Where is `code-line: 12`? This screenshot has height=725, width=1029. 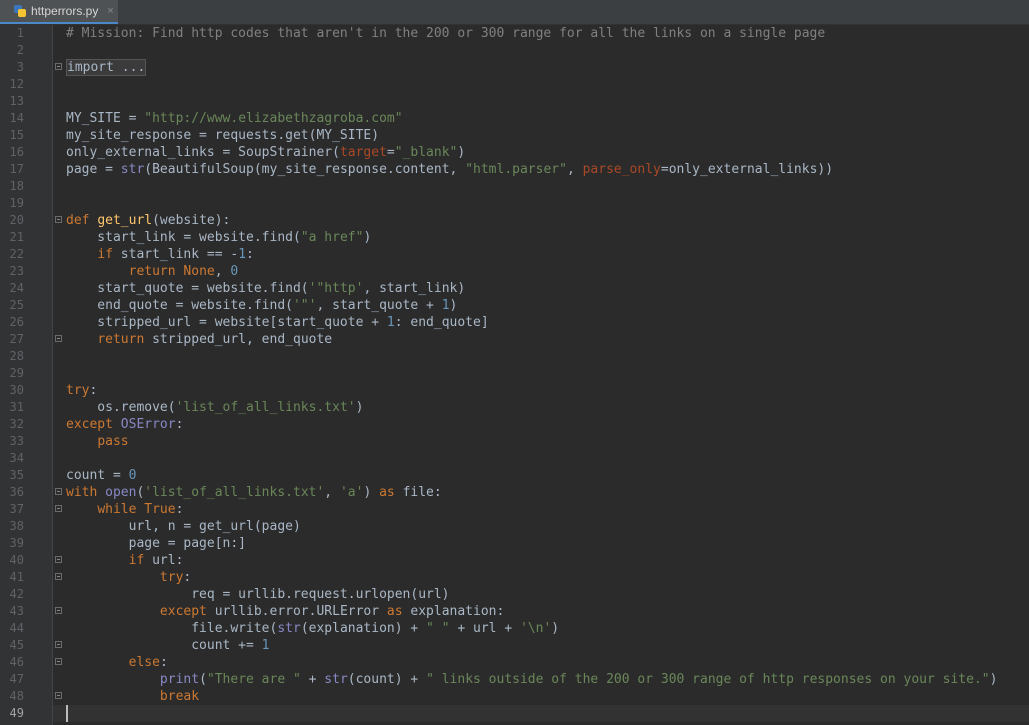
code-line: 12 is located at coordinates (514, 84).